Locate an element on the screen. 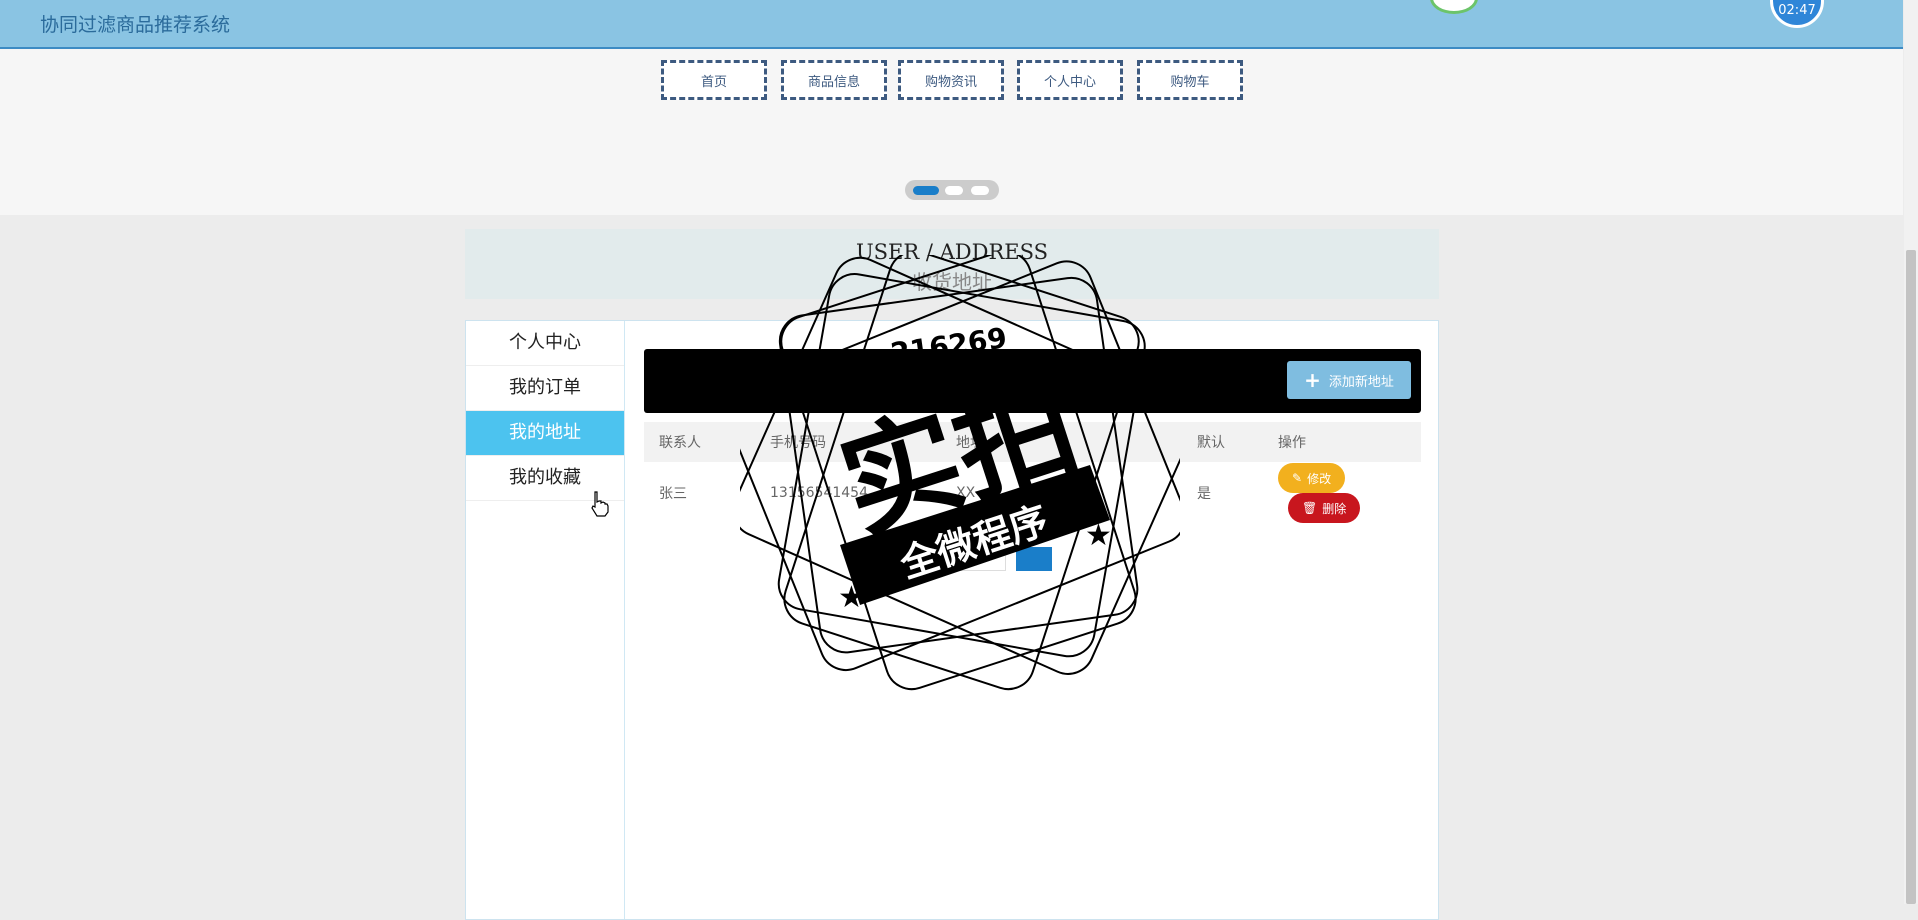 The width and height of the screenshot is (1918, 920). edit-button: ✎ 修改 is located at coordinates (1312, 478).